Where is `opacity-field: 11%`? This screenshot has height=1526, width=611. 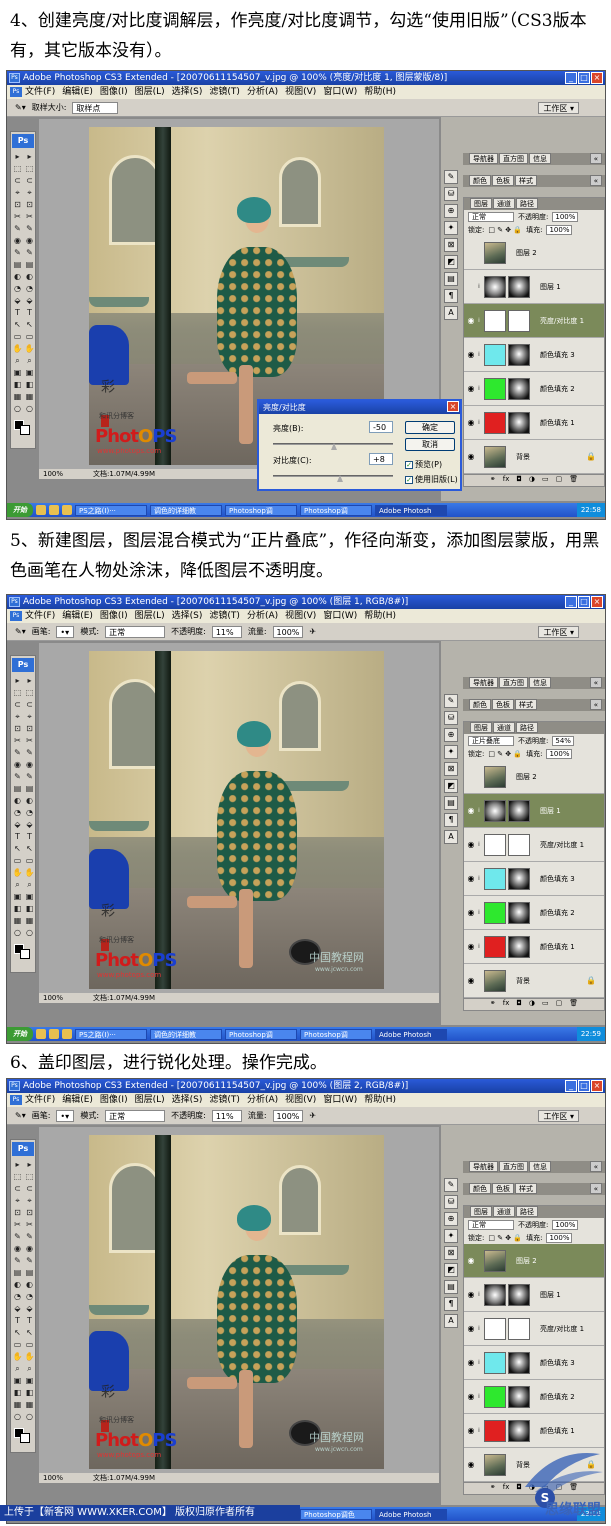
opacity-field: 11% is located at coordinates (226, 1115).